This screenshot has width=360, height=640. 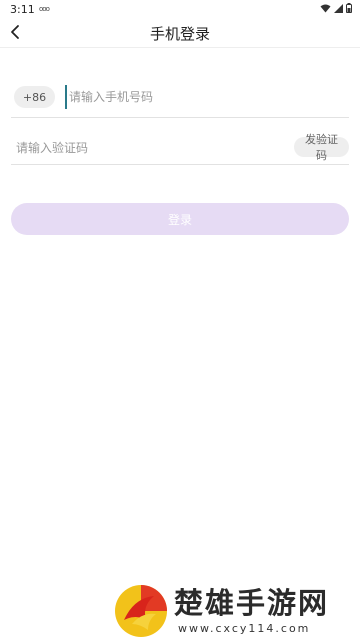 I want to click on status-icons, so click(x=336, y=8).